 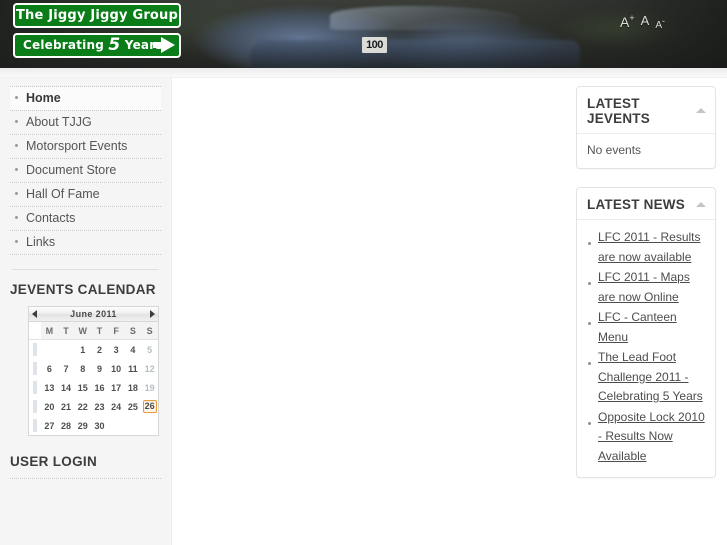 I want to click on calendar-day: 14, so click(x=66, y=387).